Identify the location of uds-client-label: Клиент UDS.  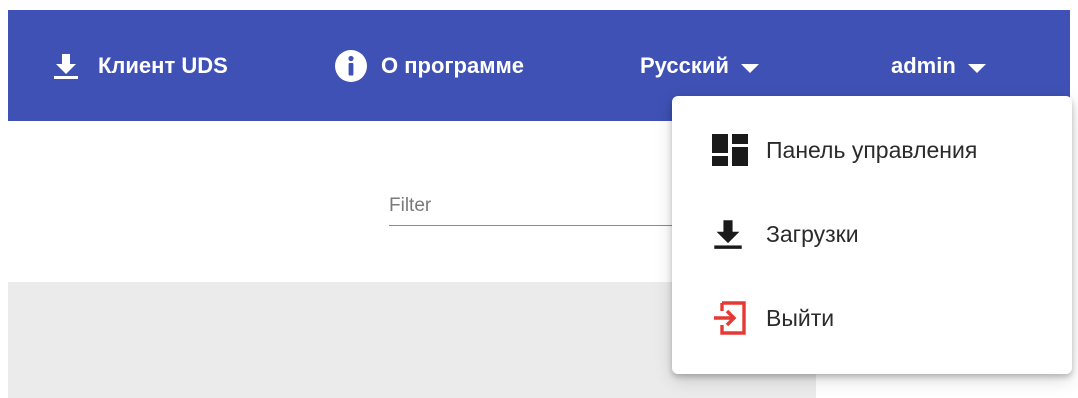
(163, 65).